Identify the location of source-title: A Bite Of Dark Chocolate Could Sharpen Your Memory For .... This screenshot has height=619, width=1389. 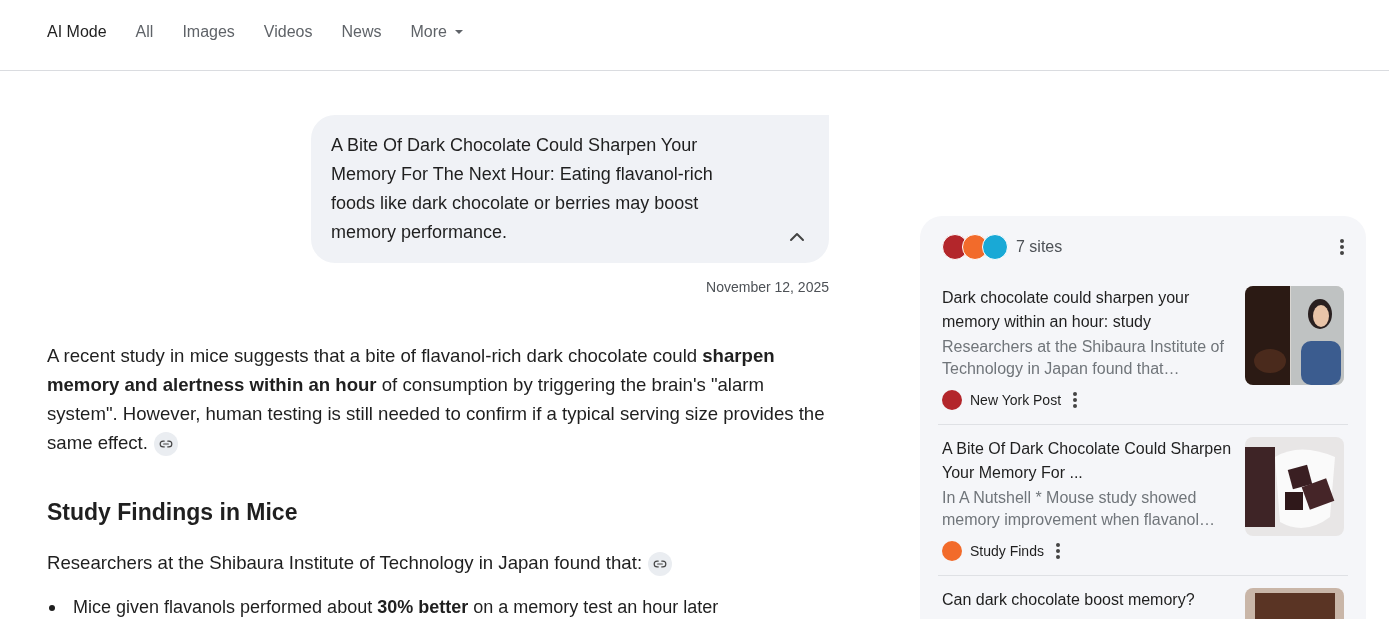
(1087, 461).